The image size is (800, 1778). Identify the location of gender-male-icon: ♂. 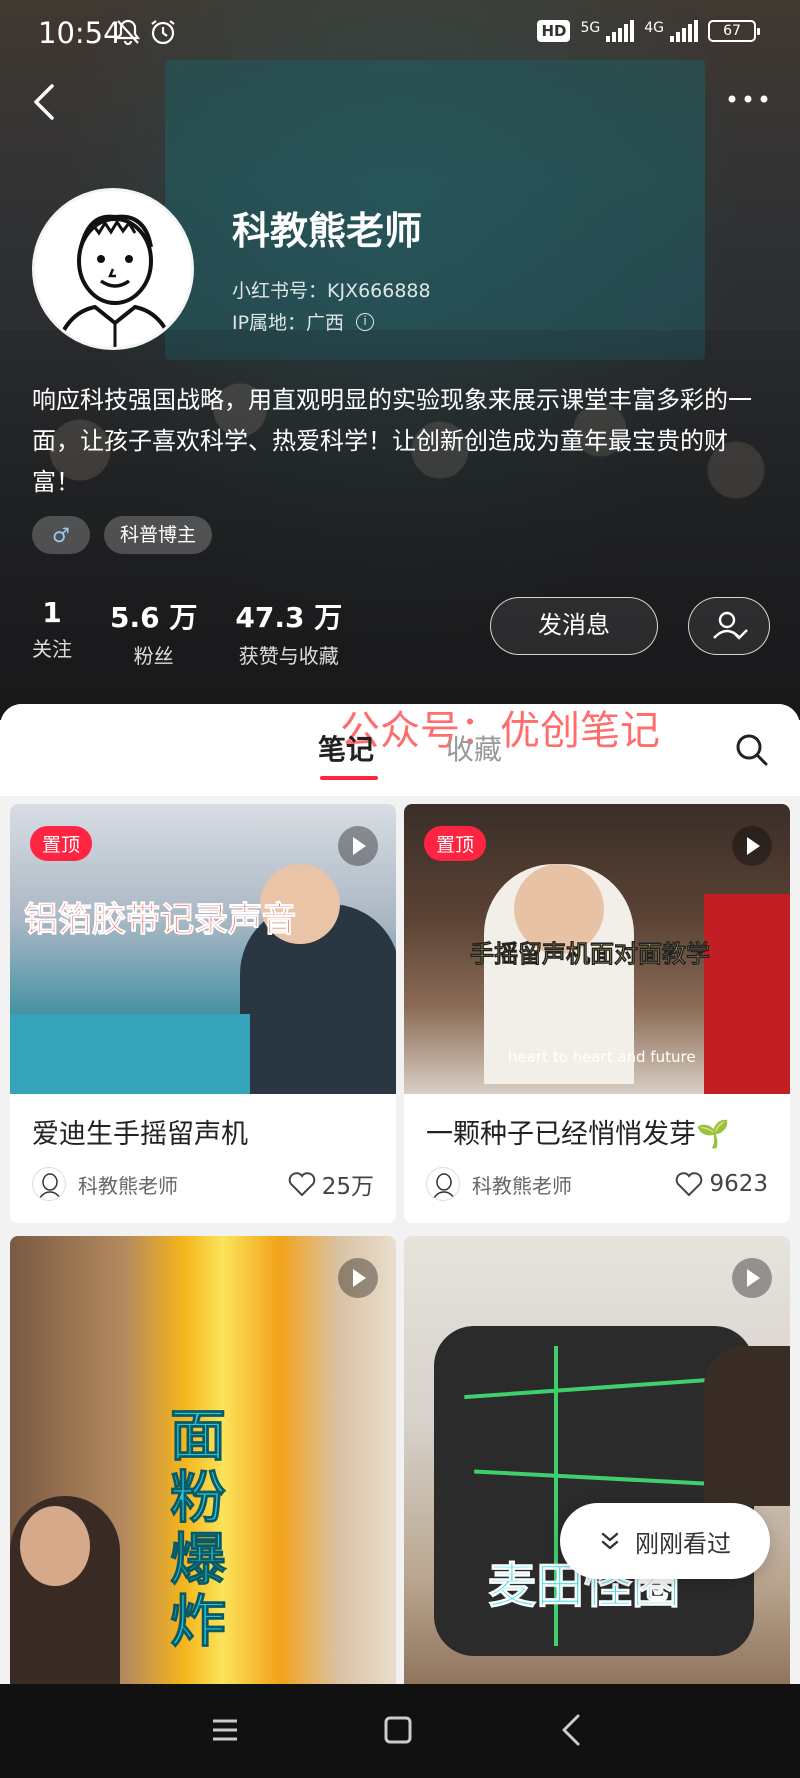
(61, 535).